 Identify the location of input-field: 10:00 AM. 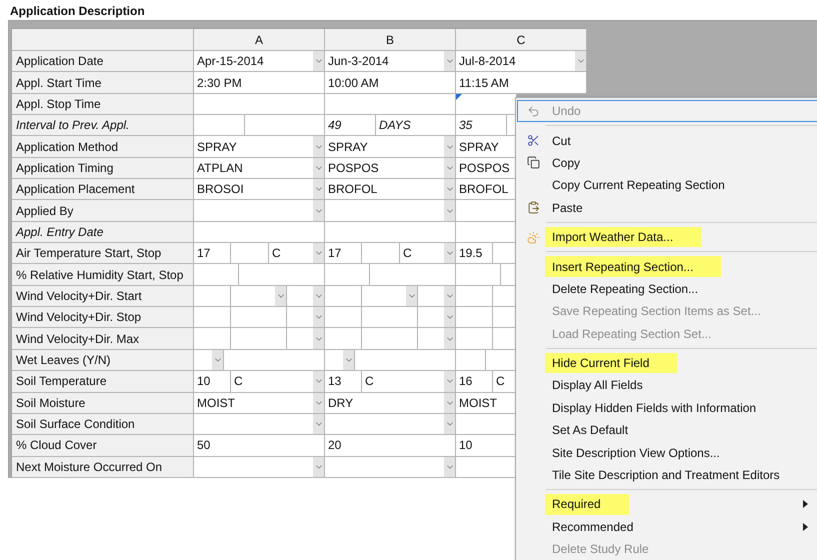
(390, 82).